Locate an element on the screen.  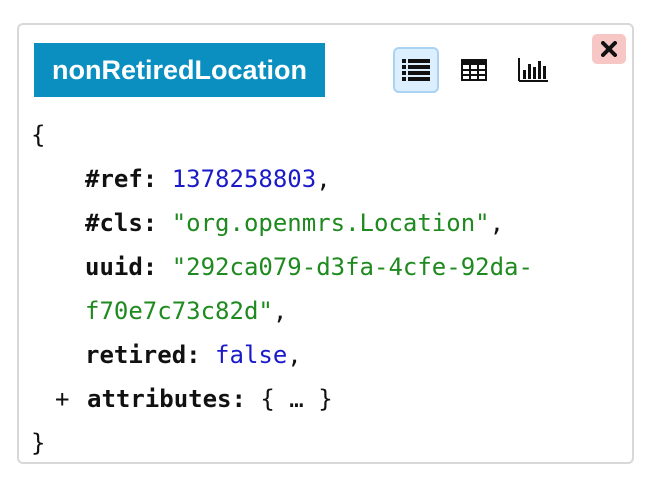
uuid-value: "292ca079-d3fa-4cfe-92da- is located at coordinates (352, 267).